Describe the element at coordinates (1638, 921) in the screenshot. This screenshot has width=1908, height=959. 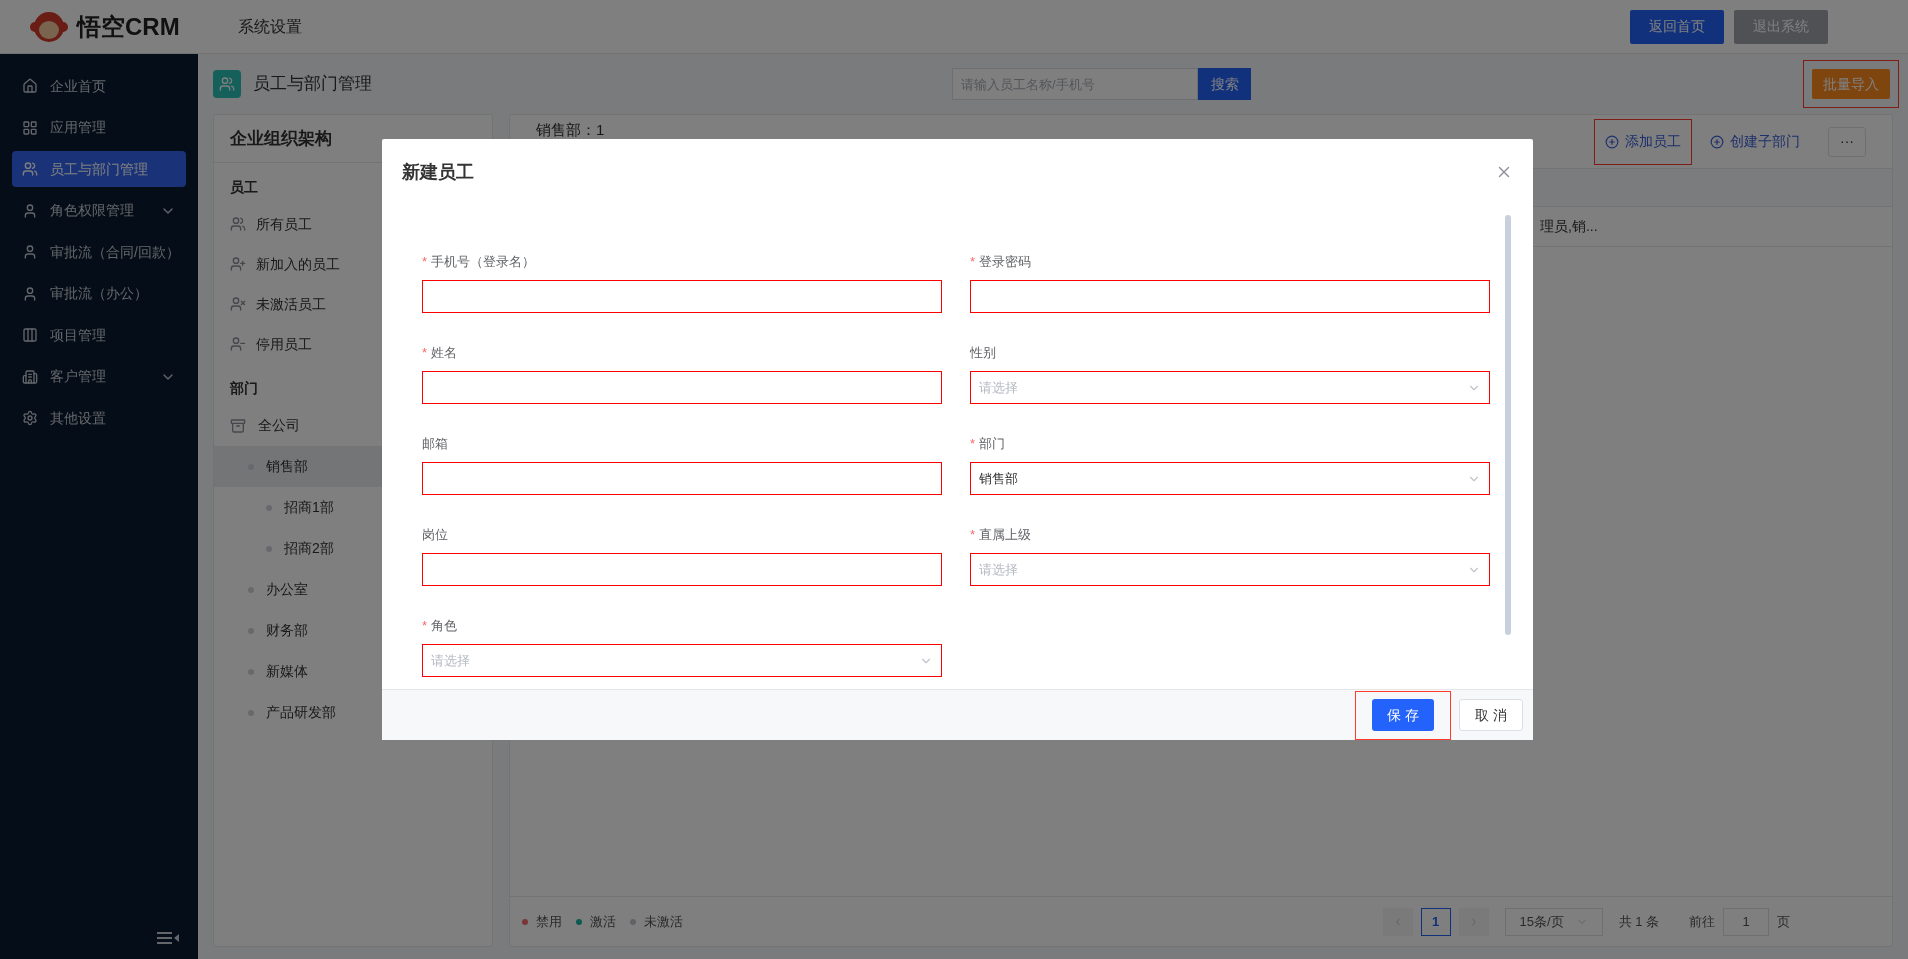
I see `total-count: 共 1 条` at that location.